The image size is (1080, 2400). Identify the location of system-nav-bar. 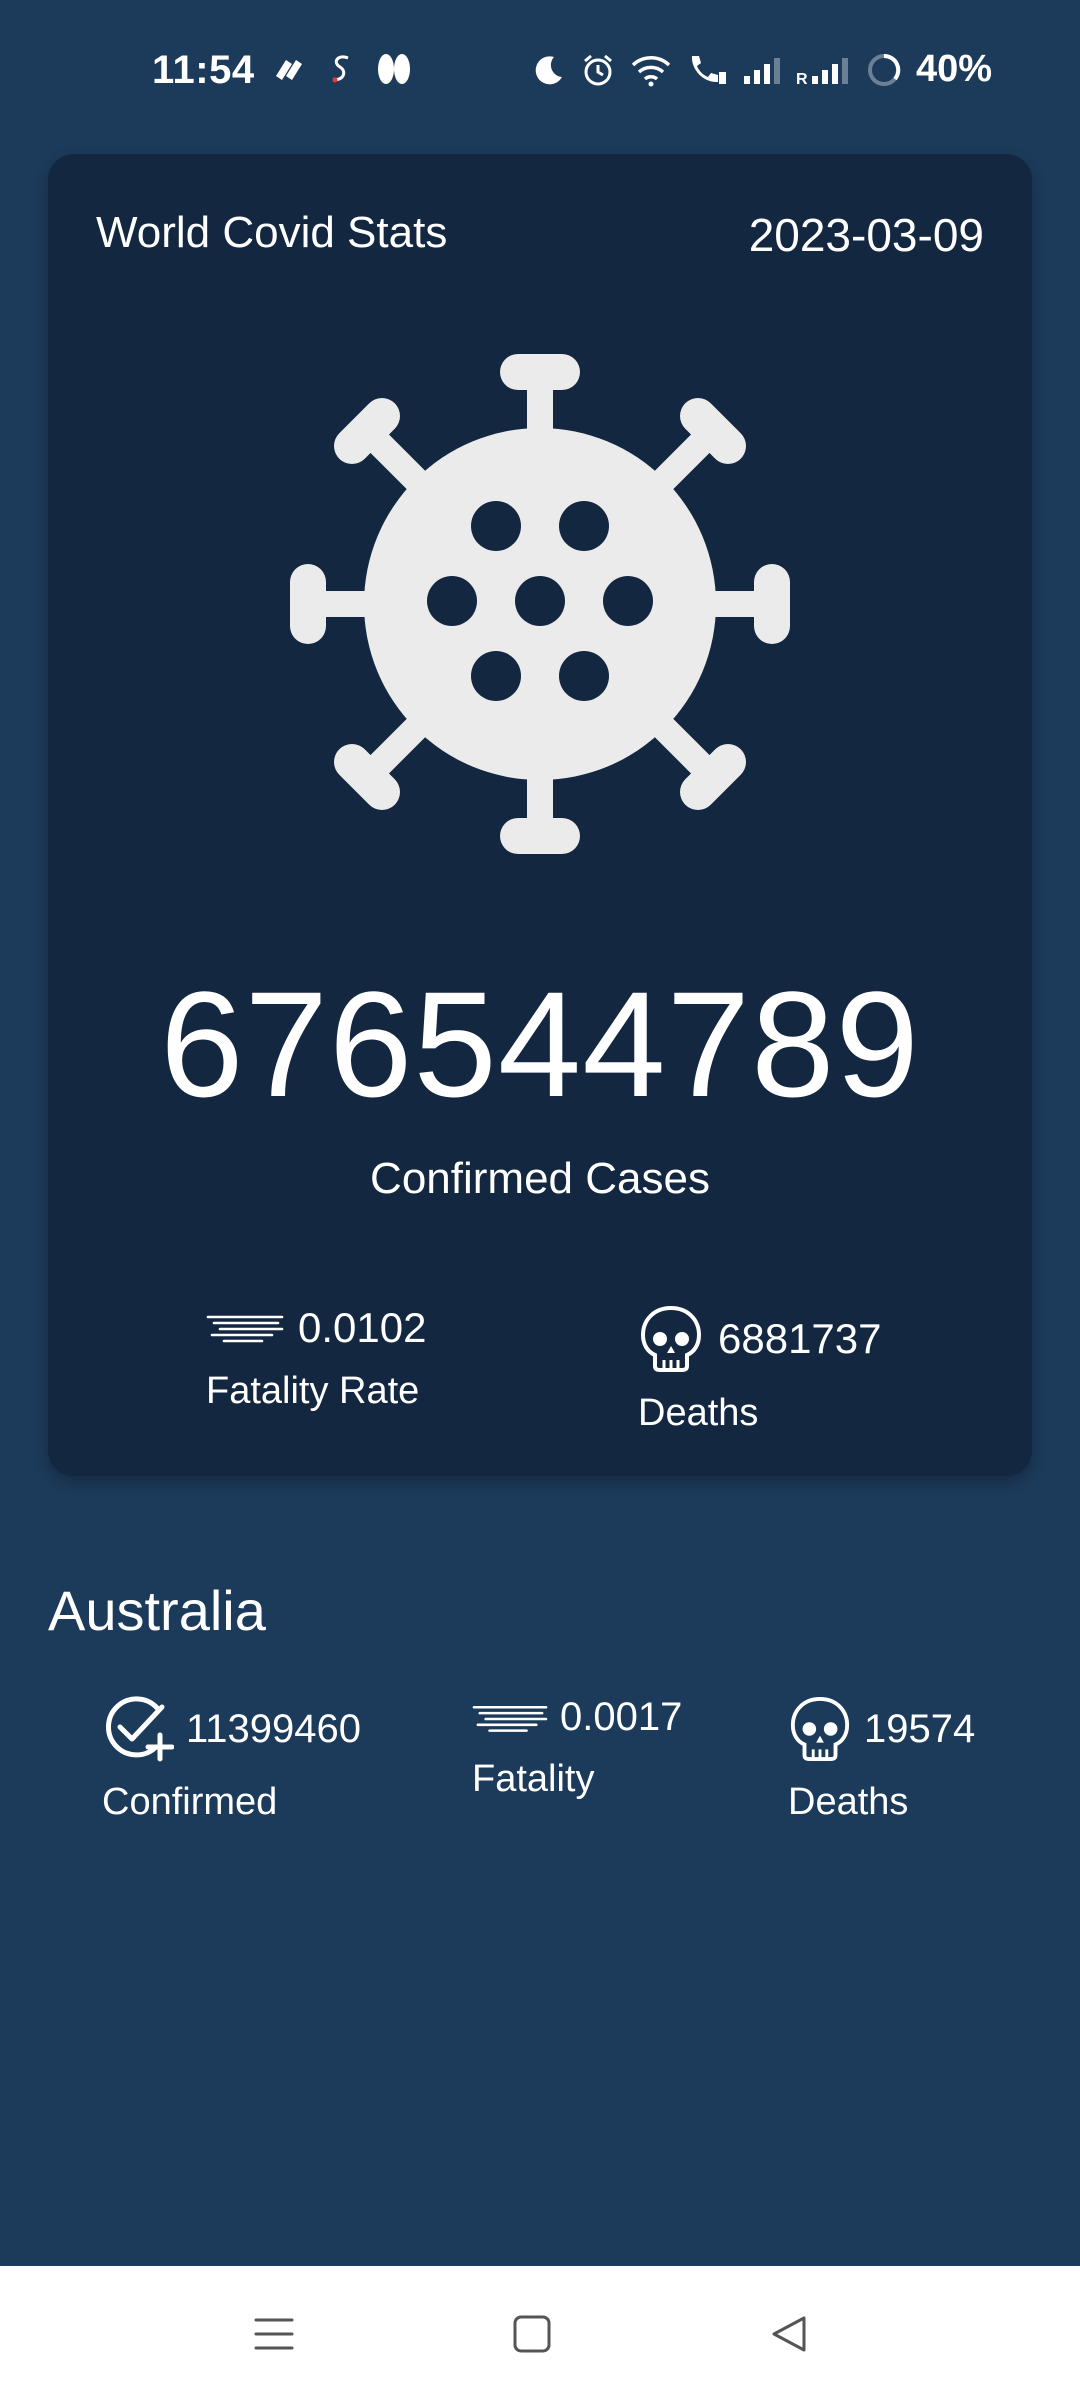
(540, 2333).